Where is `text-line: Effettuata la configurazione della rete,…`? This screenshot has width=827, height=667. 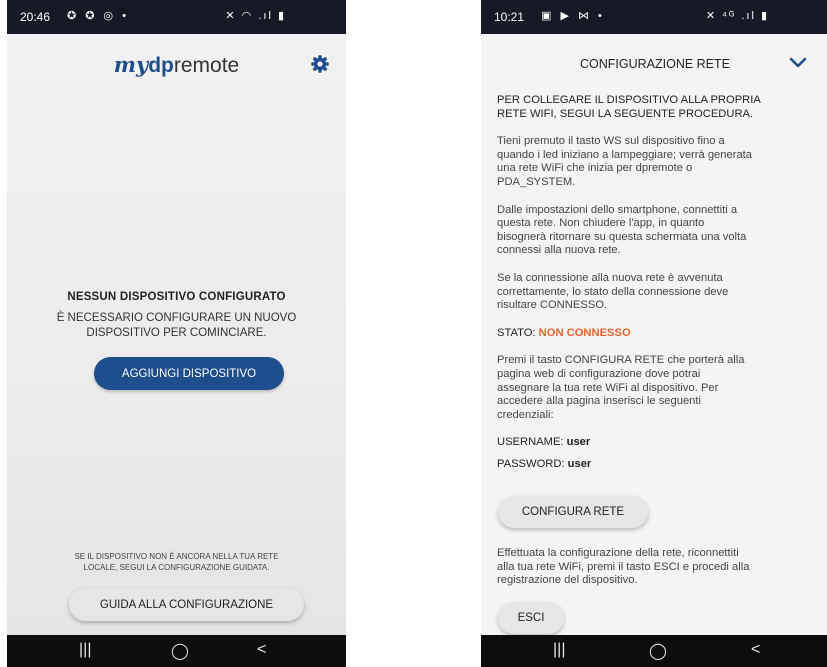
text-line: Effettuata la configurazione della rete,… is located at coordinates (618, 553).